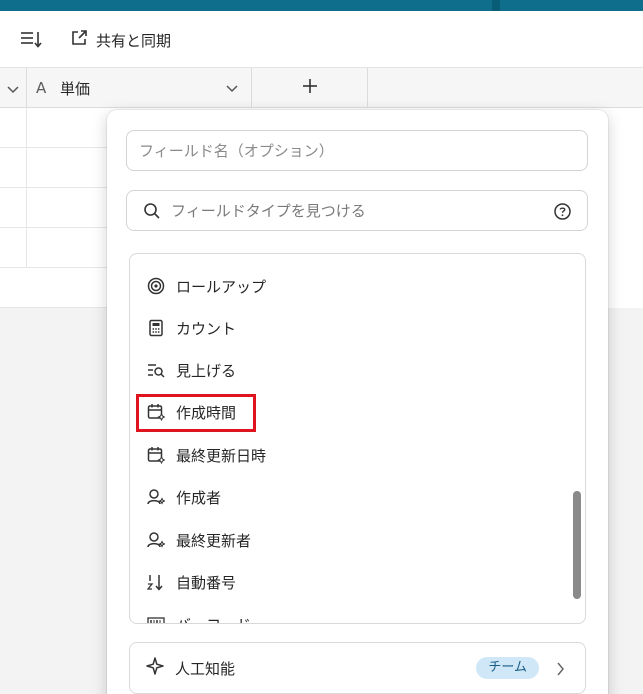  Describe the element at coordinates (152, 213) in the screenshot. I see `search-icon` at that location.